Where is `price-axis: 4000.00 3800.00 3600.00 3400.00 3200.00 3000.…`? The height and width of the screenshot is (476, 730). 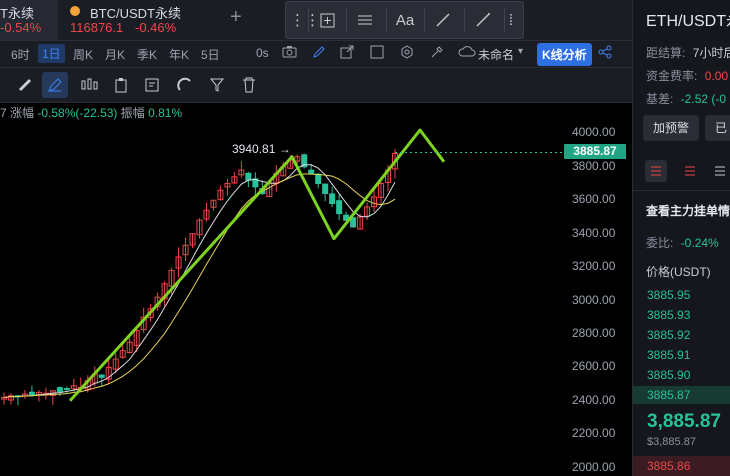 price-axis: 4000.00 3800.00 3600.00 3400.00 3200.00 3000.… is located at coordinates (597, 298).